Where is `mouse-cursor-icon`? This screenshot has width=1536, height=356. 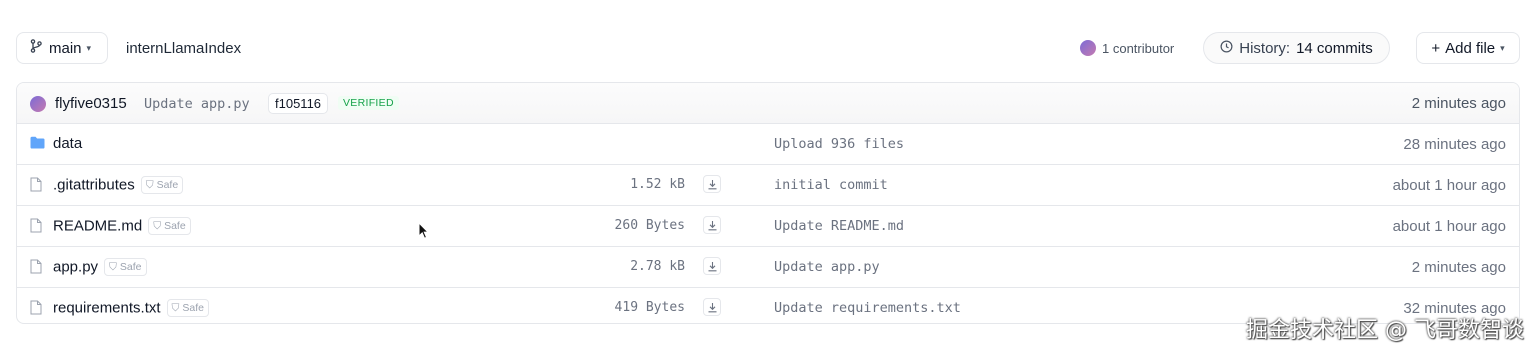 mouse-cursor-icon is located at coordinates (424, 233).